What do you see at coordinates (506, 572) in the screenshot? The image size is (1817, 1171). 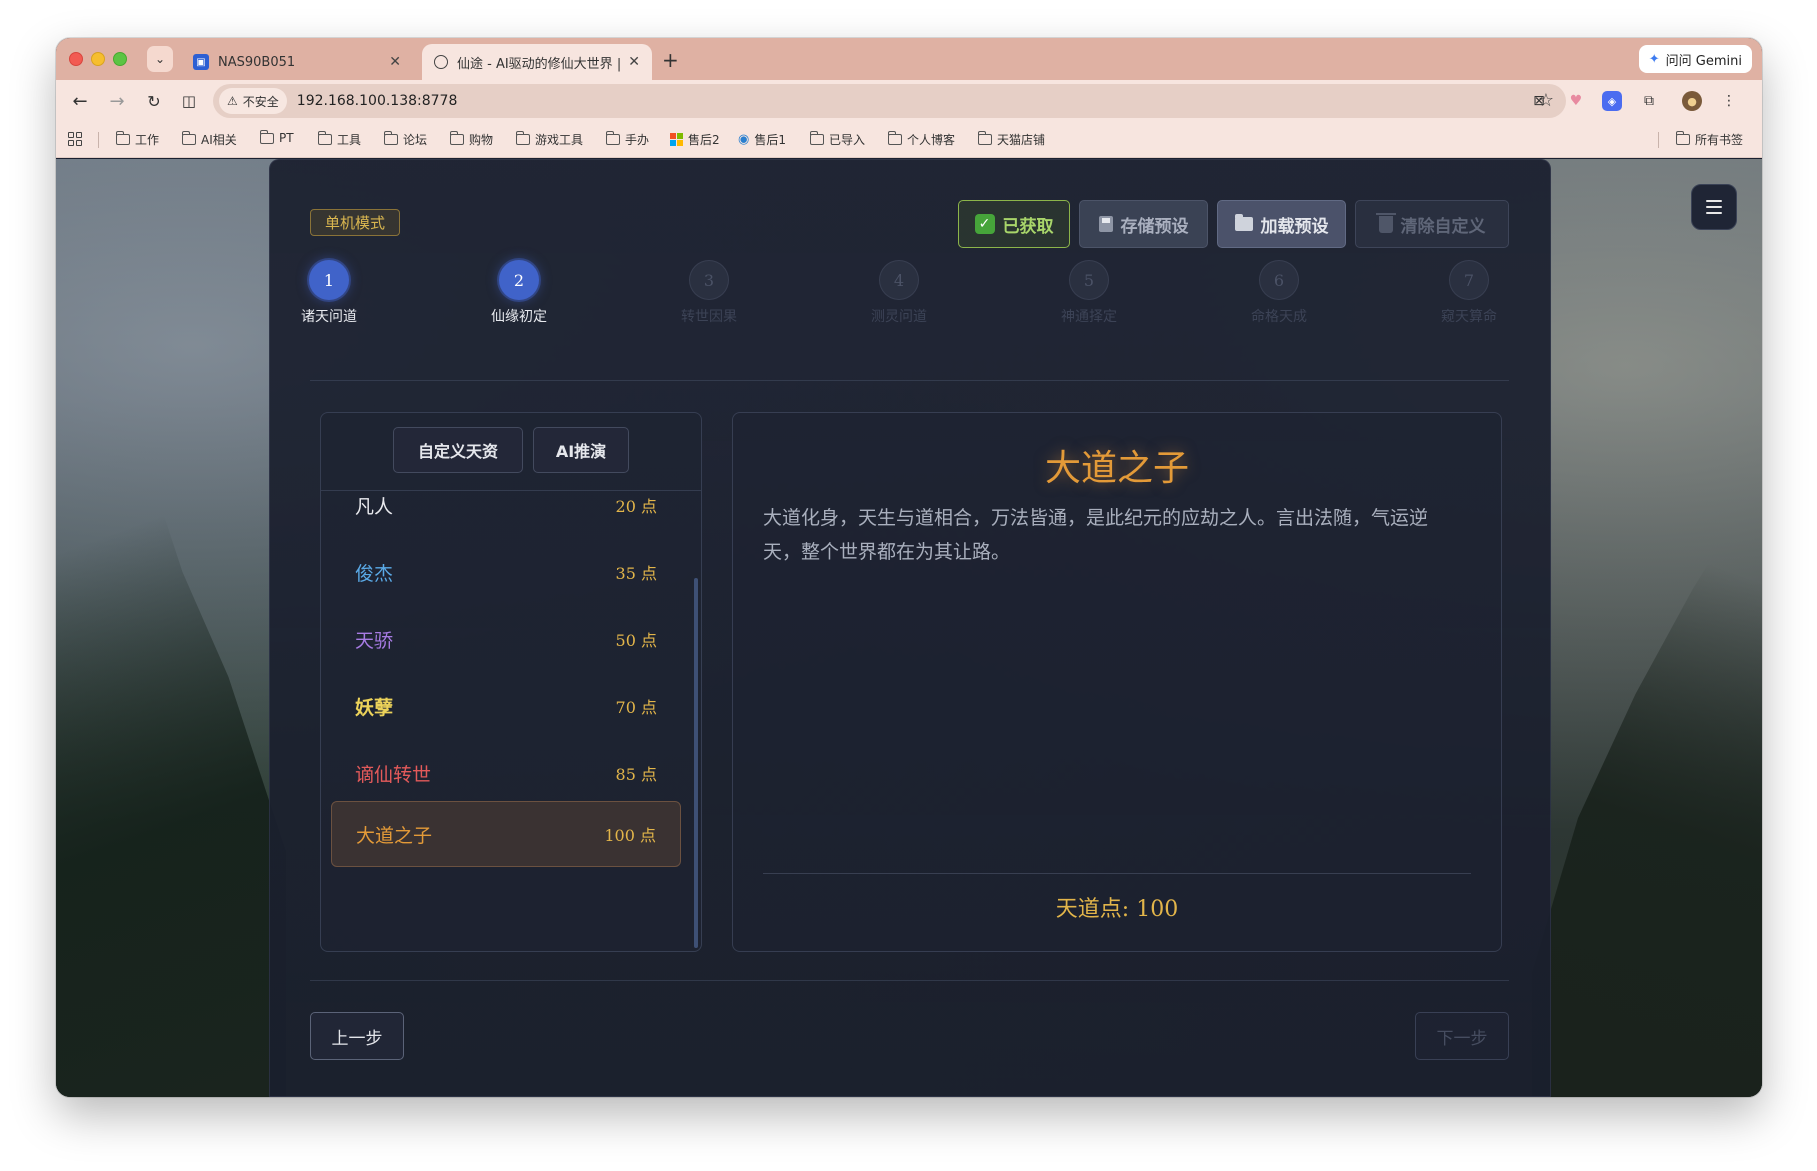 I see `talent-item-junjie: 俊杰 35 点` at bounding box center [506, 572].